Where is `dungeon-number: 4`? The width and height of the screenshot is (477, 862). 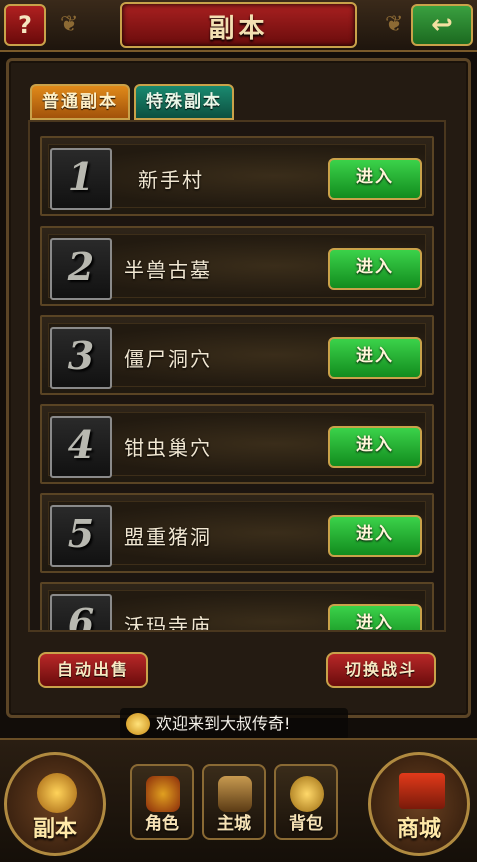
dungeon-number: 4 is located at coordinates (81, 447).